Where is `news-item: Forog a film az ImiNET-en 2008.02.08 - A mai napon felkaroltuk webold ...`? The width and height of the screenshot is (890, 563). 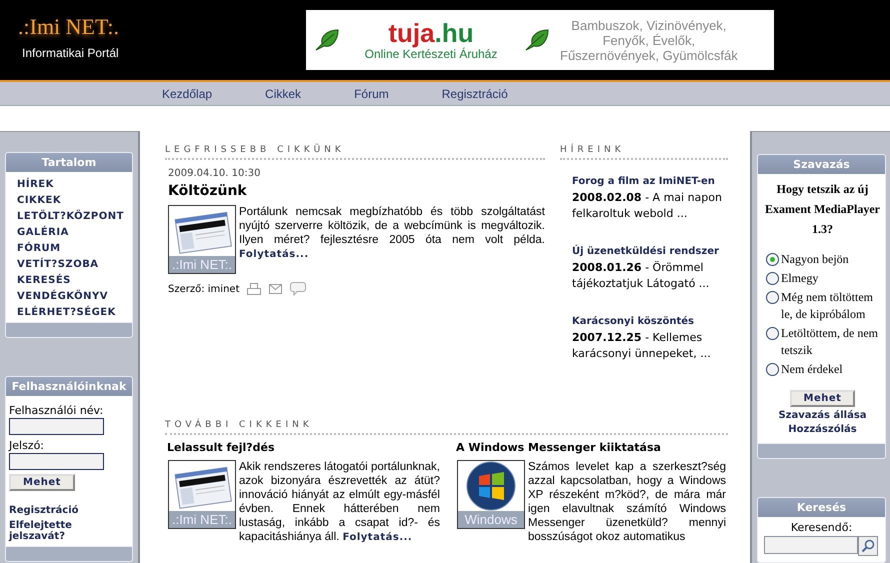
news-item: Forog a film az ImiNET-en 2008.02.08 - A mai napon felkaroltuk webold ... is located at coordinates (650, 199).